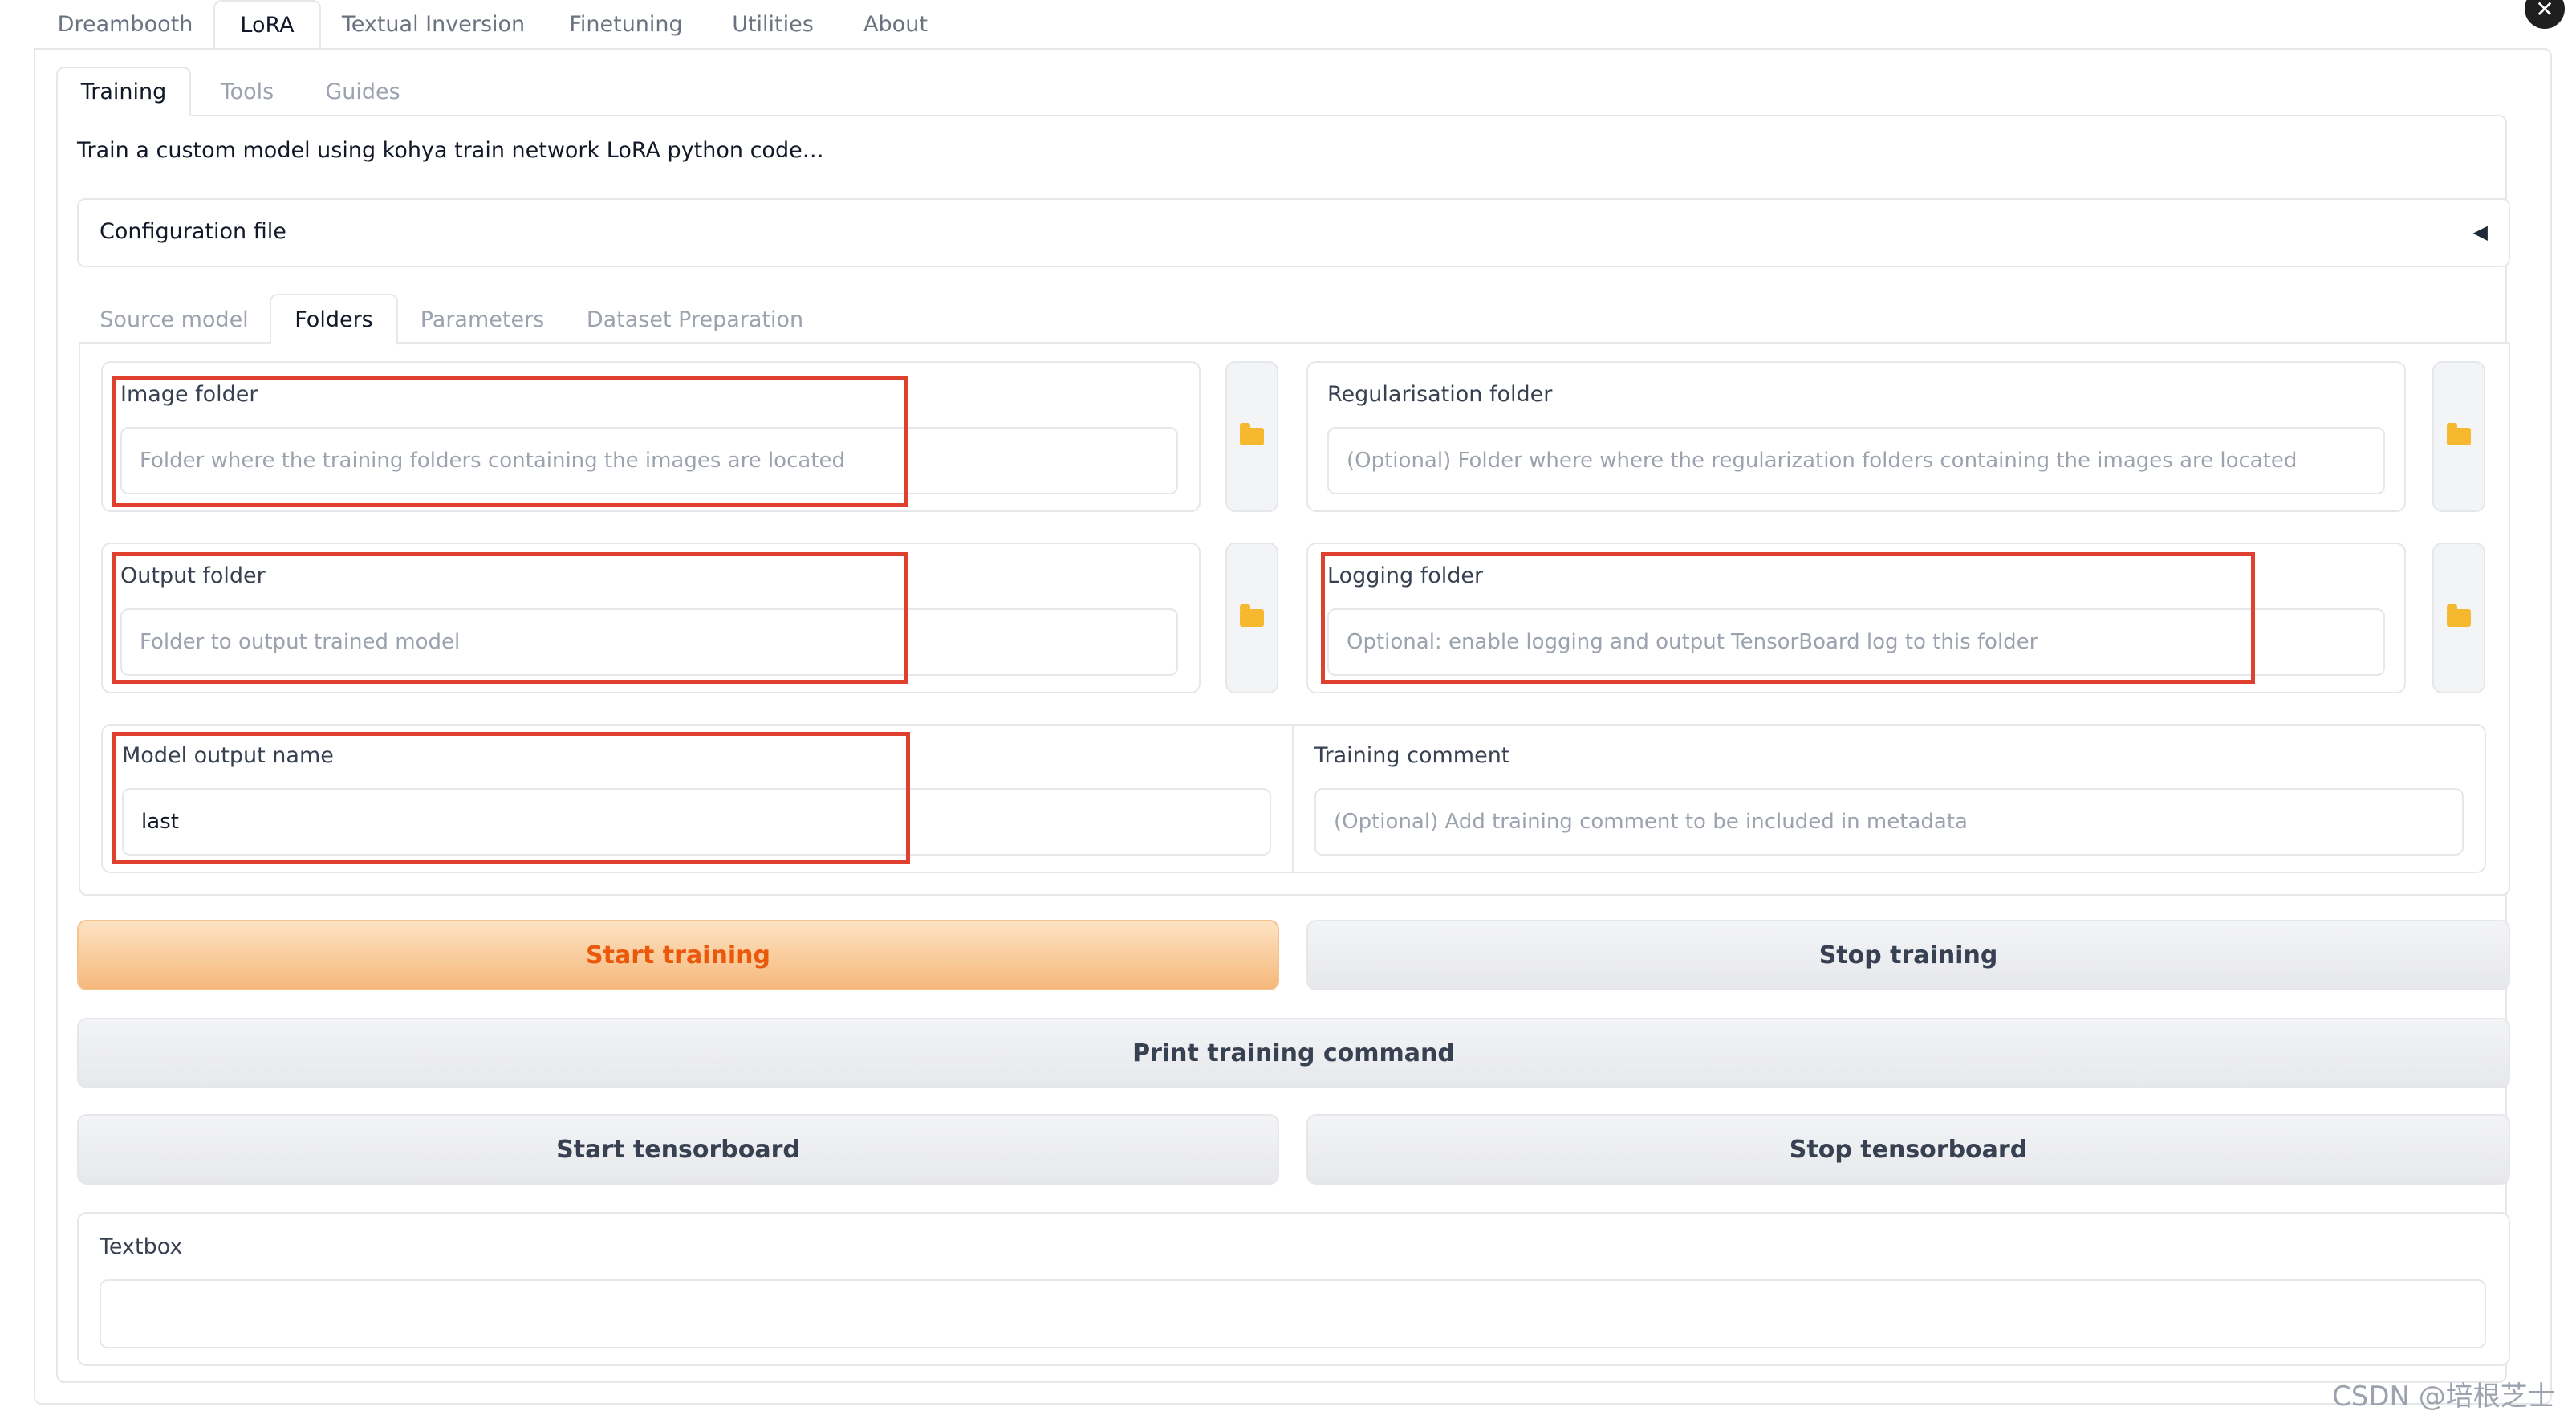 This screenshot has width=2576, height=1419. I want to click on close-icon: ✕, so click(2545, 14).